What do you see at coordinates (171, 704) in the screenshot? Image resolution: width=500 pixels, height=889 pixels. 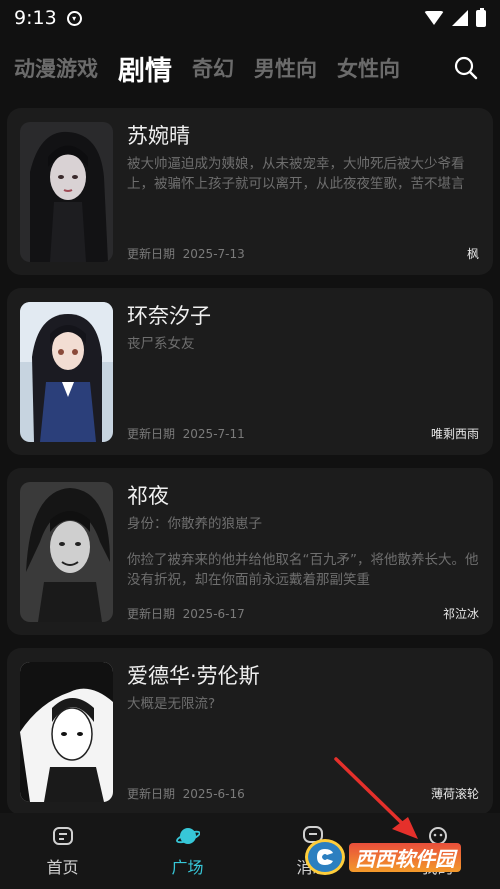 I see `character-description: 大概是无限流?` at bounding box center [171, 704].